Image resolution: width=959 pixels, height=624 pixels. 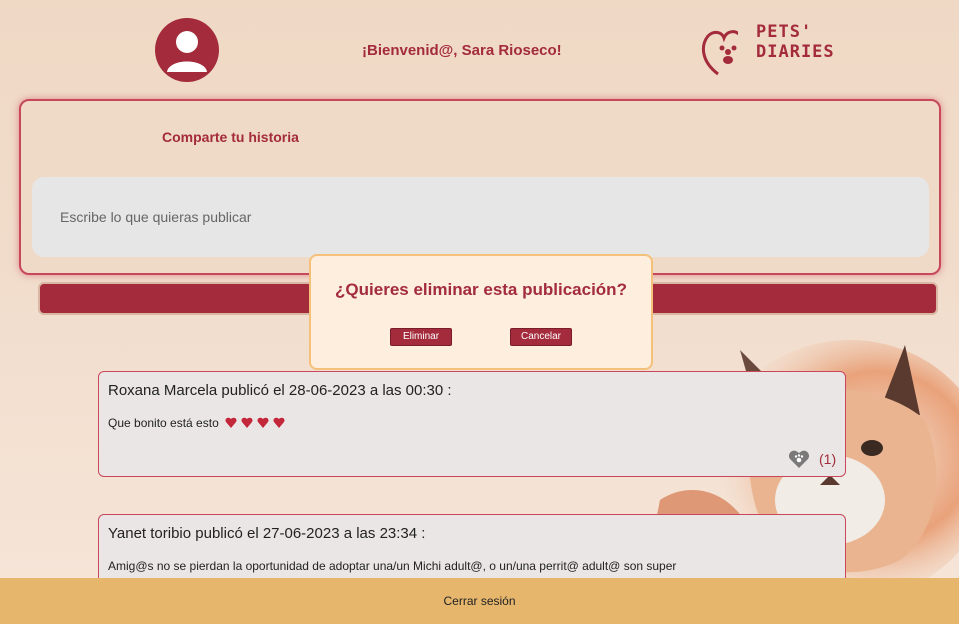 I want to click on post-text: Que bonito está esto, so click(x=163, y=423).